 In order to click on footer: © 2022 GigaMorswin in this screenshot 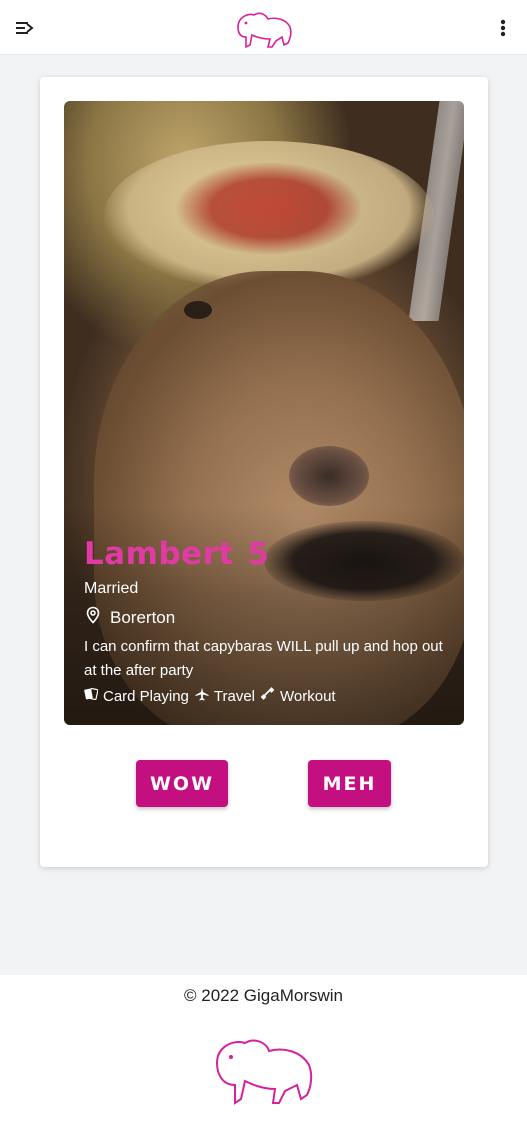, I will do `click(263, 1051)`.